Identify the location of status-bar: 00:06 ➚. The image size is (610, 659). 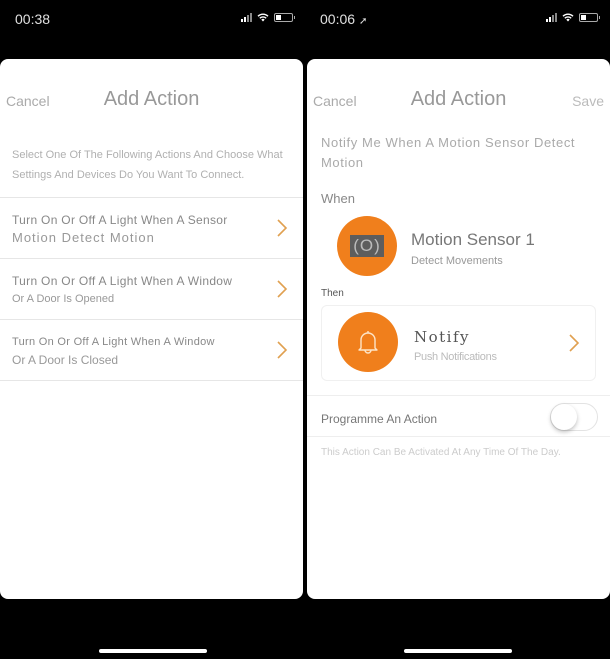
(457, 20).